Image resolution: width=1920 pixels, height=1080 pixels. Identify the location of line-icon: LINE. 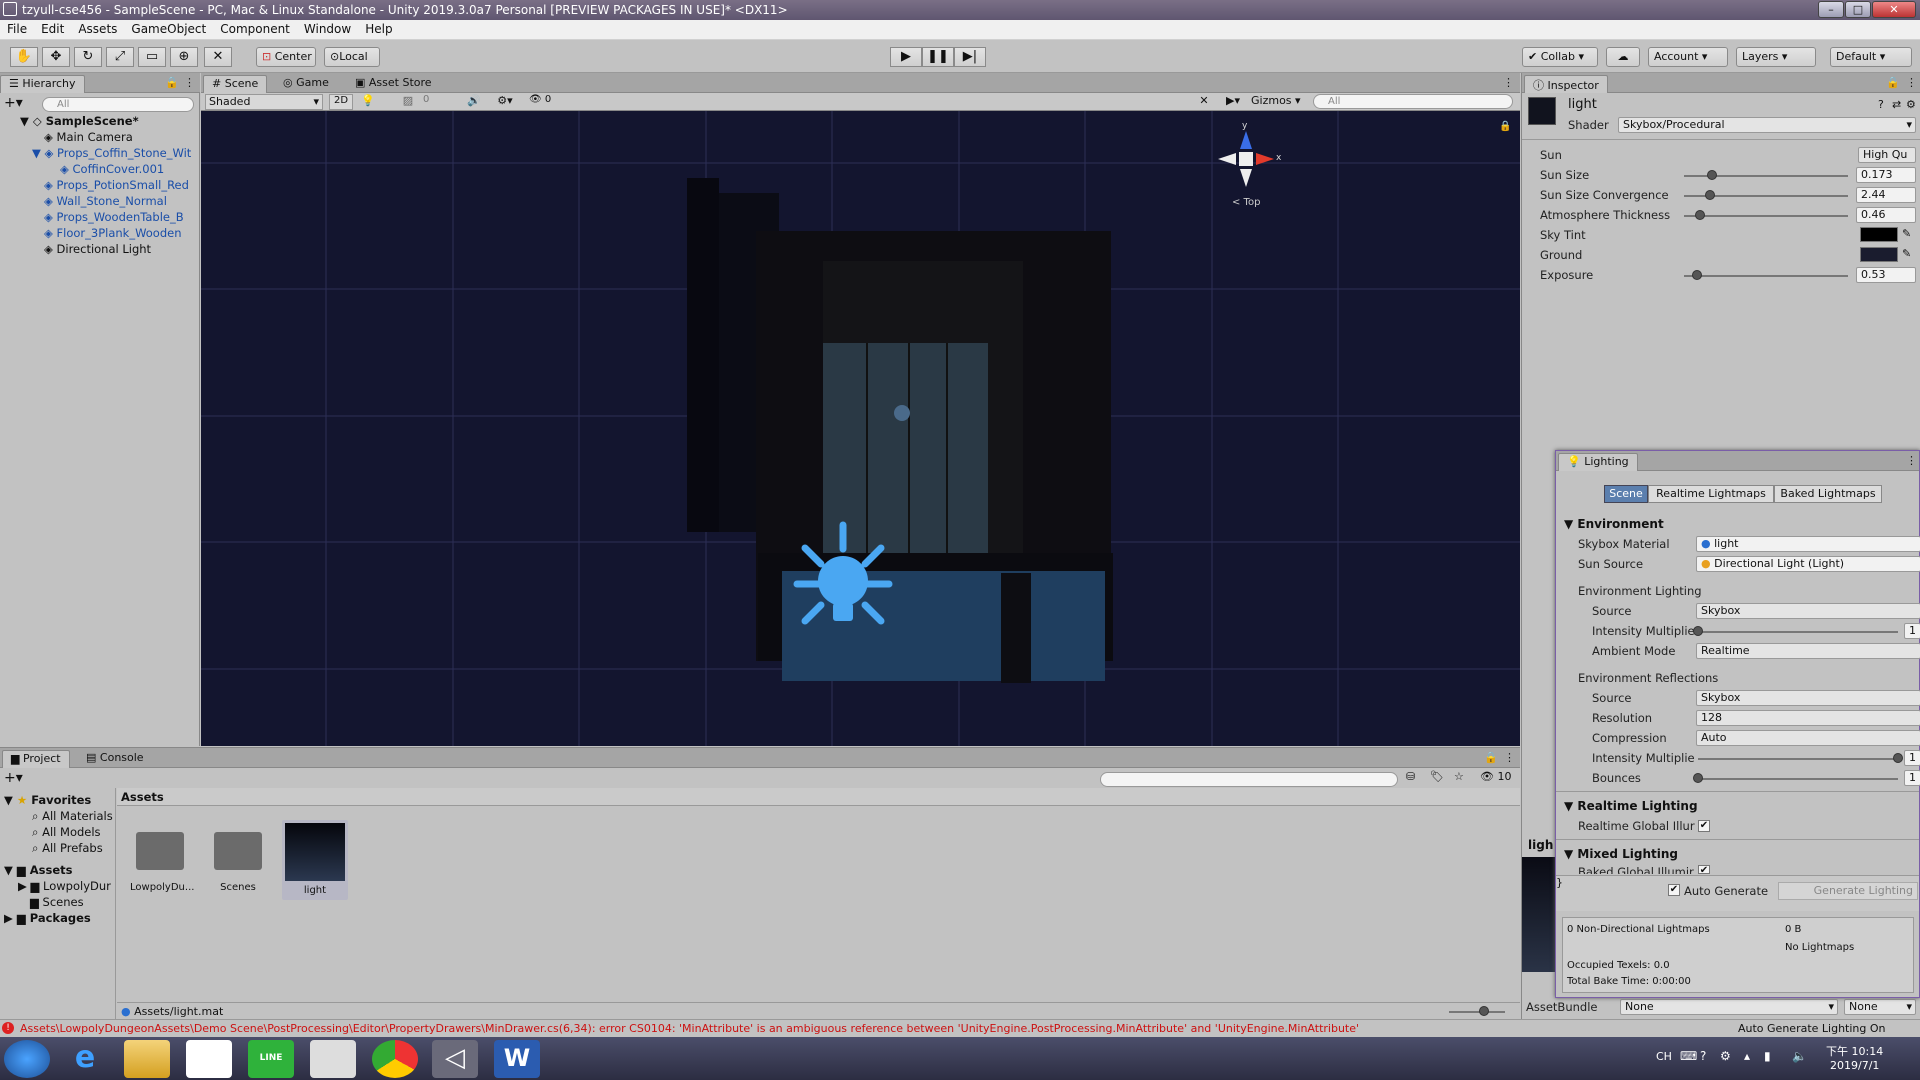
(271, 1059).